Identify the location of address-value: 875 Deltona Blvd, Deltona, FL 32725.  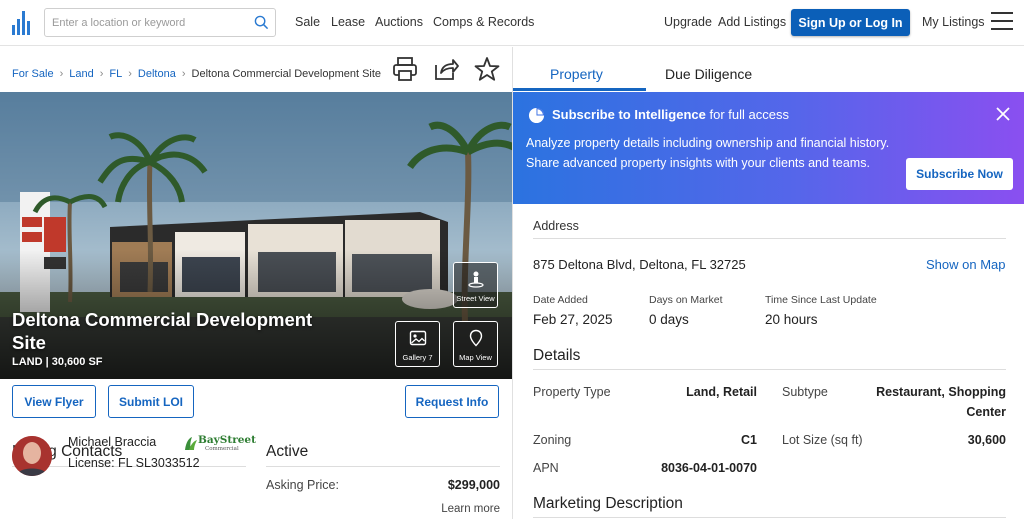
(639, 264).